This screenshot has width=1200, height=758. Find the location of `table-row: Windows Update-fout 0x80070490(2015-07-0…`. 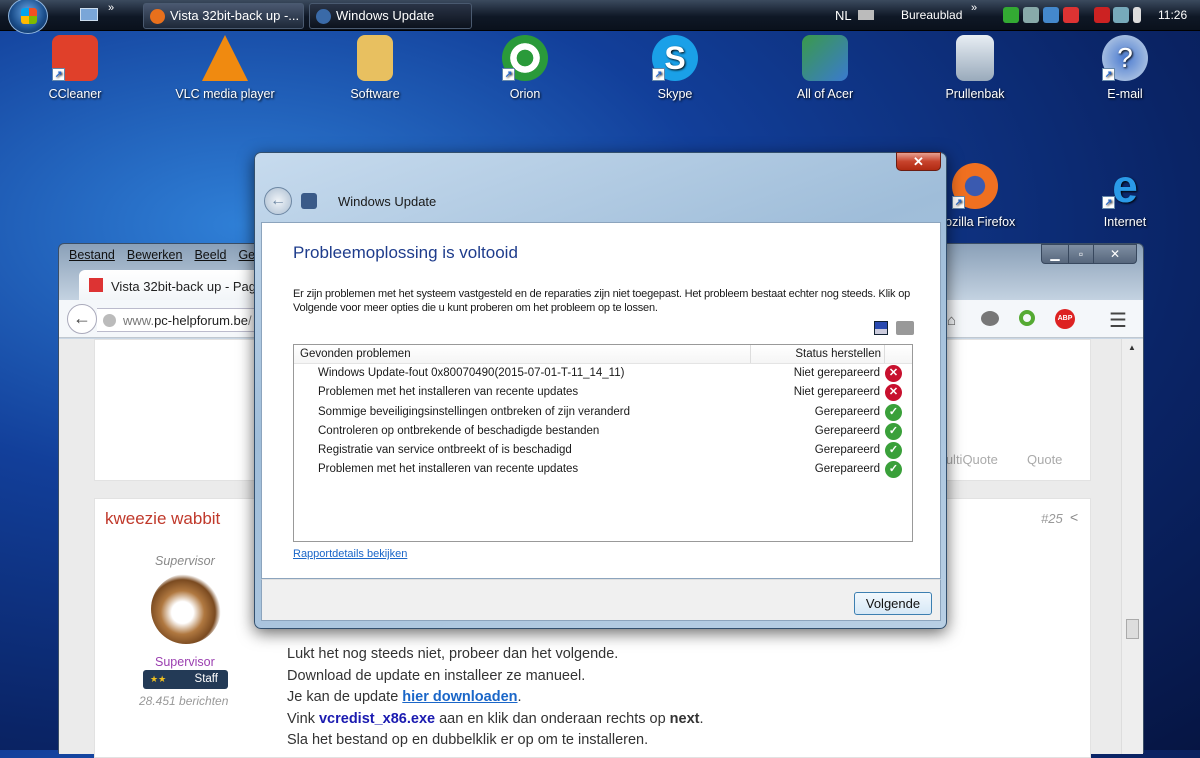

table-row: Windows Update-fout 0x80070490(2015-07-0… is located at coordinates (603, 373).